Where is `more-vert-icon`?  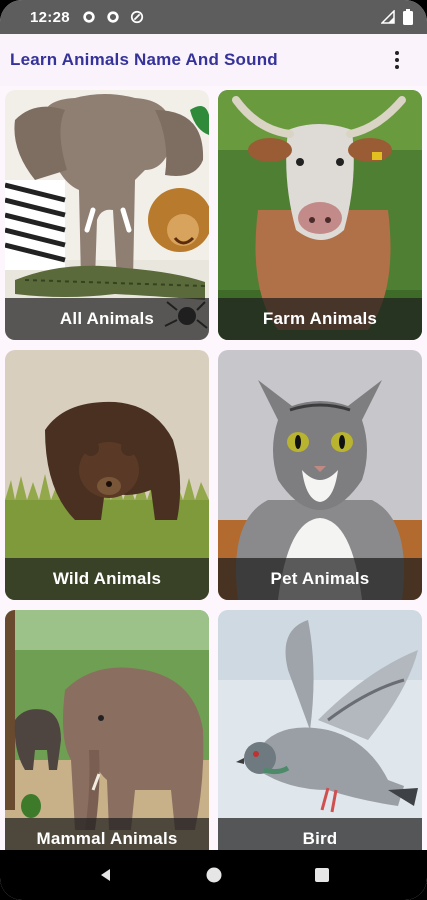
more-vert-icon is located at coordinates (397, 60).